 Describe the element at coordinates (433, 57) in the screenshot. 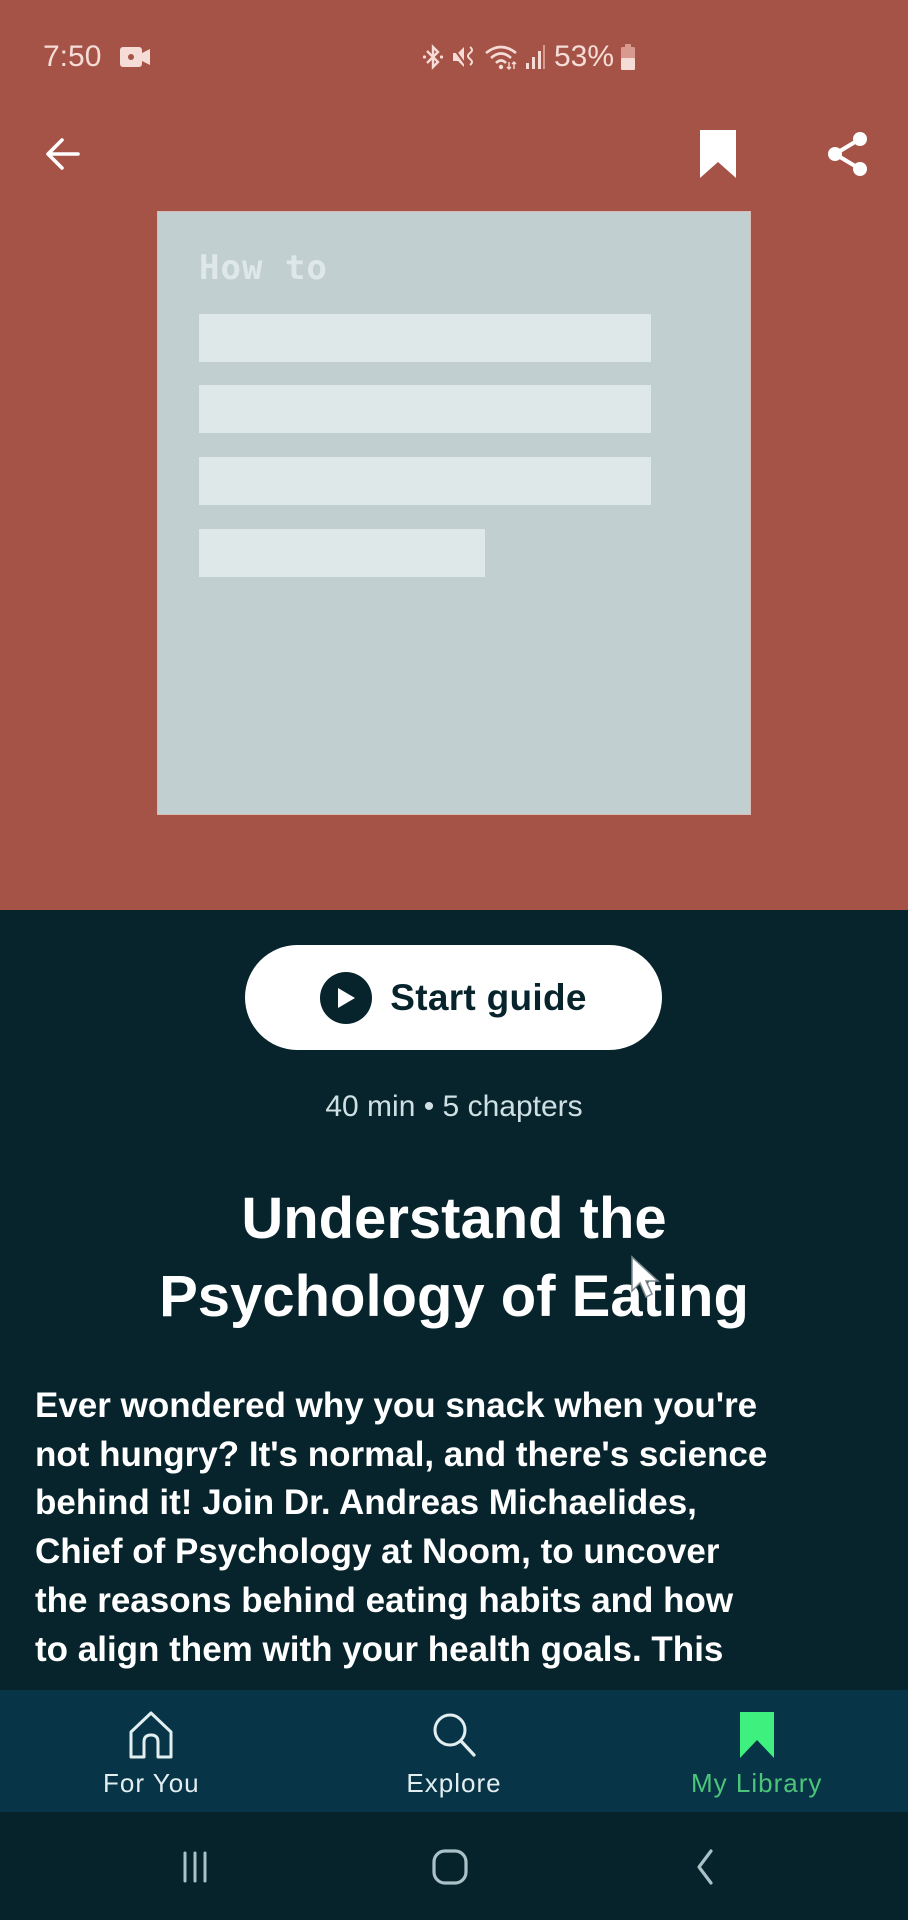

I see `bluetooth-icon` at that location.